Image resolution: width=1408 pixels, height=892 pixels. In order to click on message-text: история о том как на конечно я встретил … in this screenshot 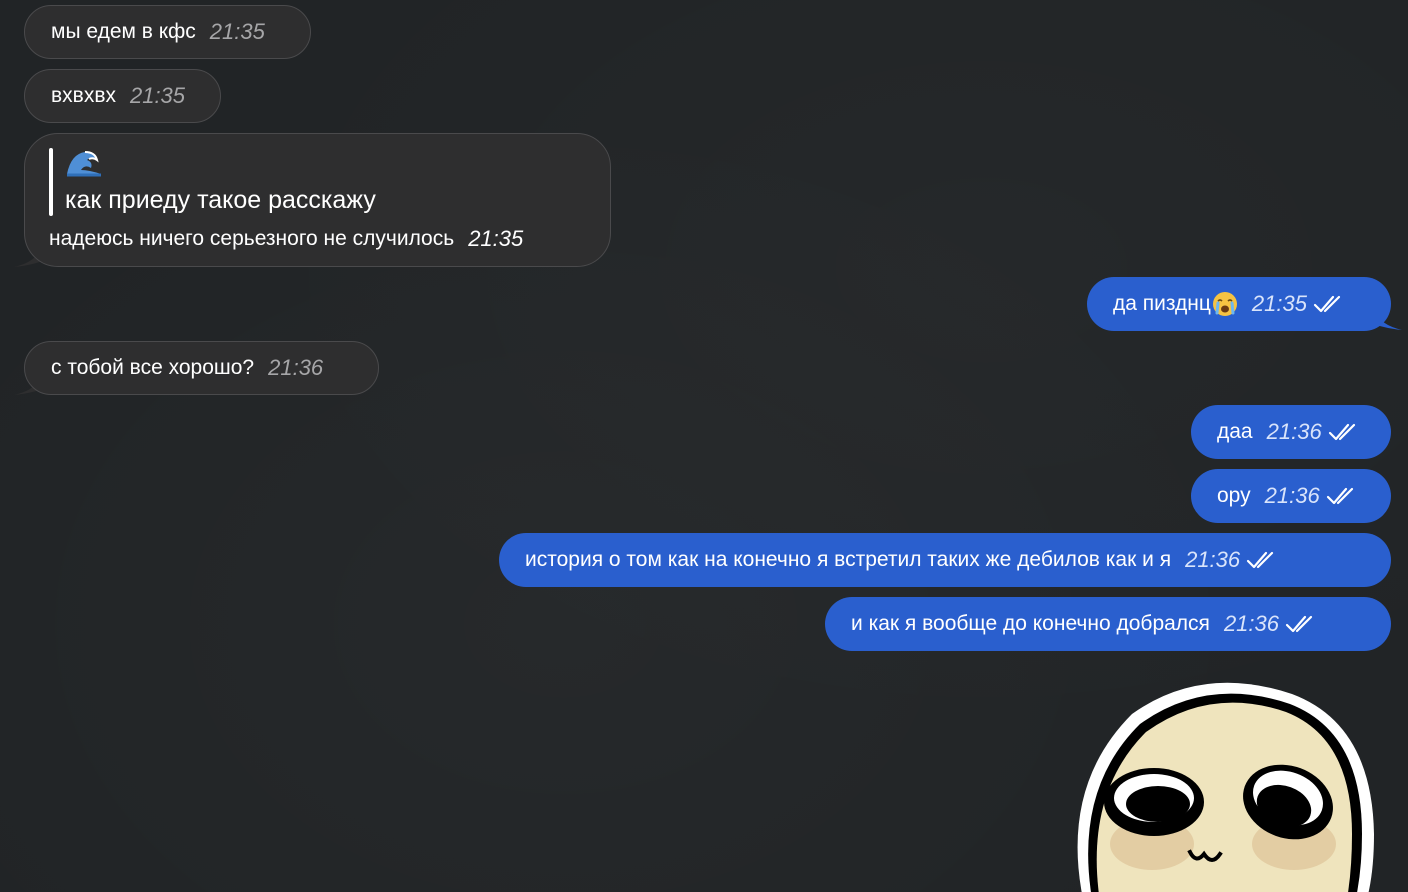, I will do `click(848, 559)`.